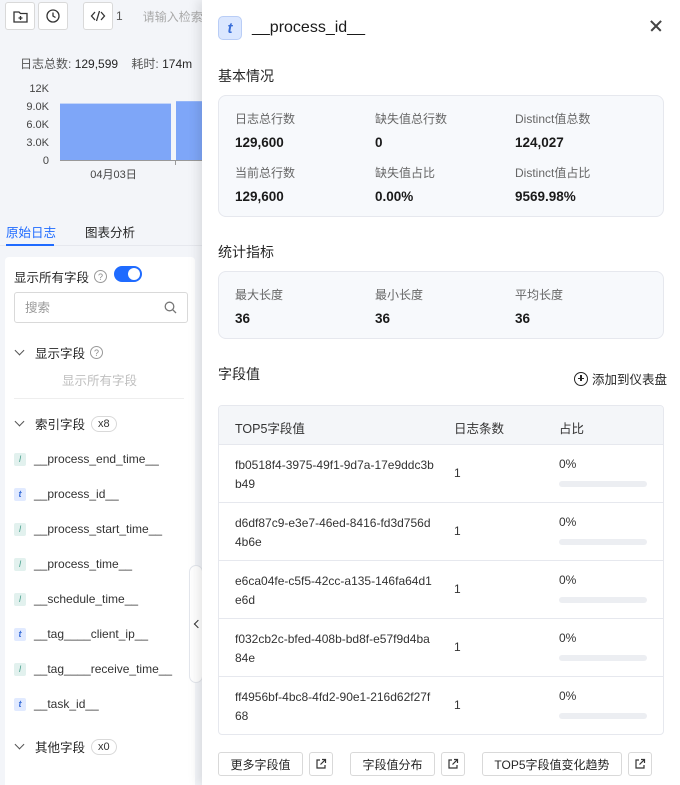  I want to click on metric-total-rows: 日志总行数 129,600, so click(265, 130).